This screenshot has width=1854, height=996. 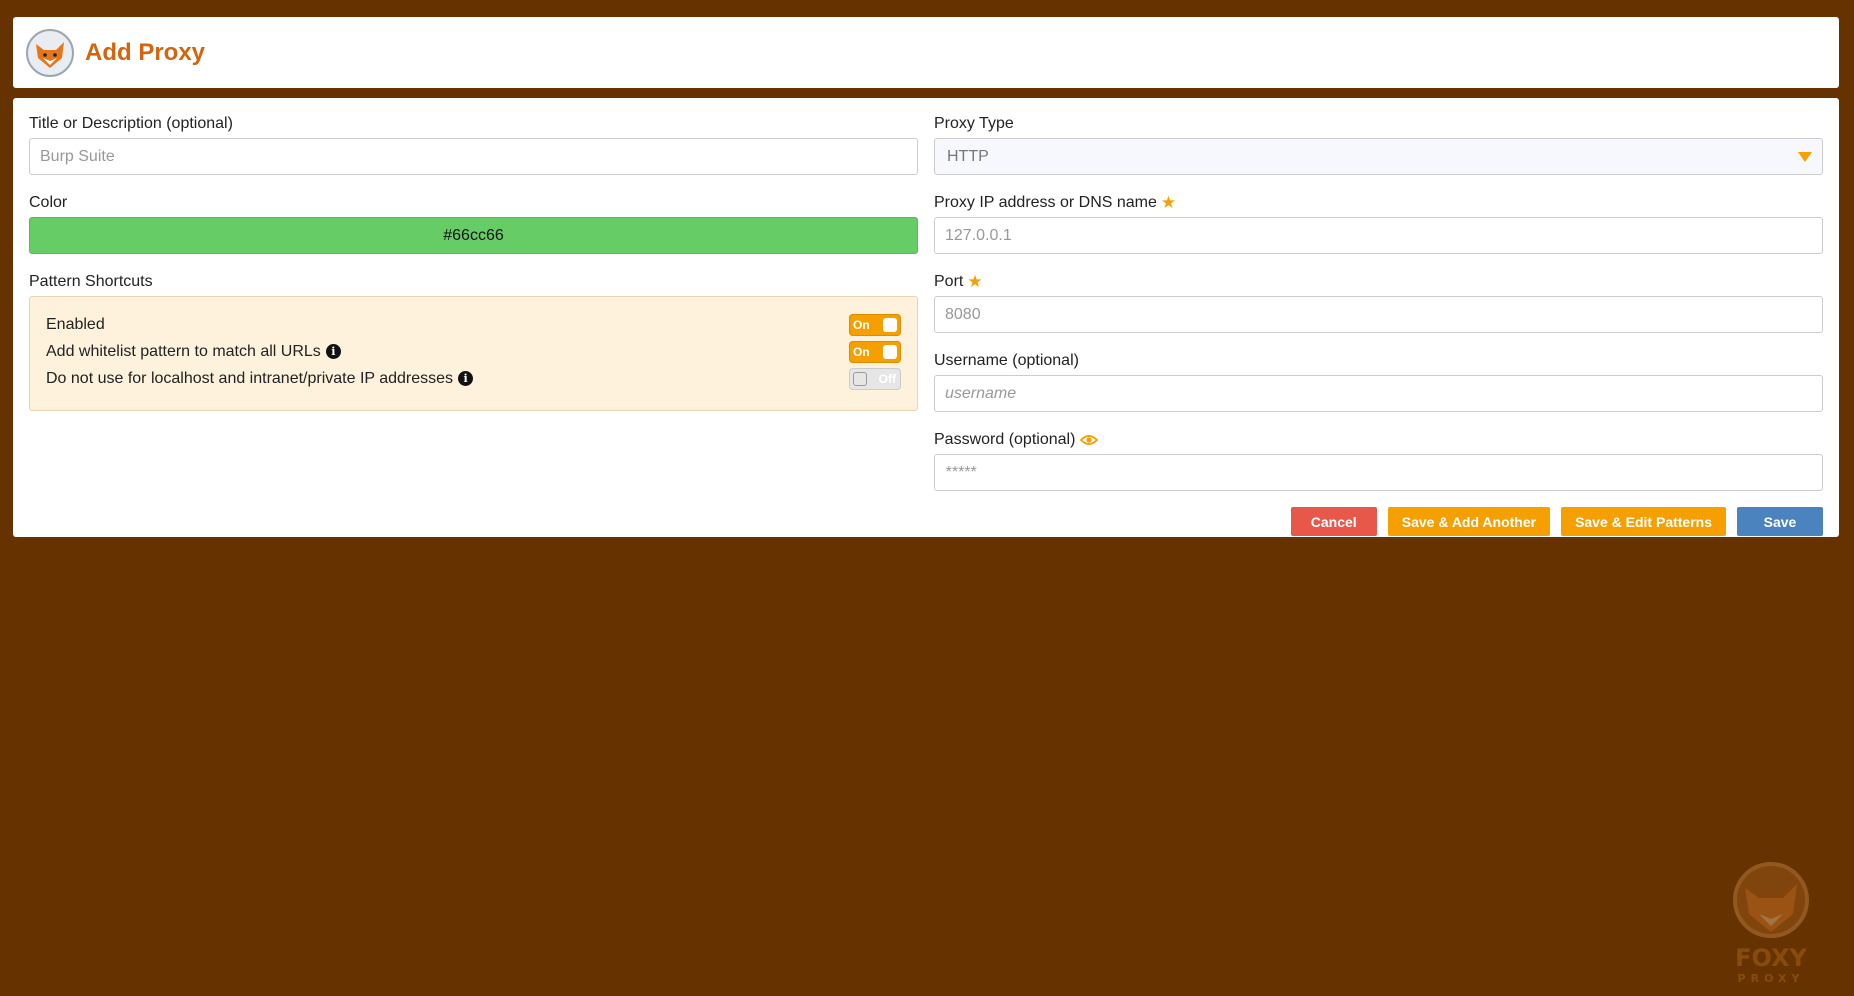 What do you see at coordinates (1771, 923) in the screenshot?
I see `foxyproxy-watermark-icon: FOXY PROXY` at bounding box center [1771, 923].